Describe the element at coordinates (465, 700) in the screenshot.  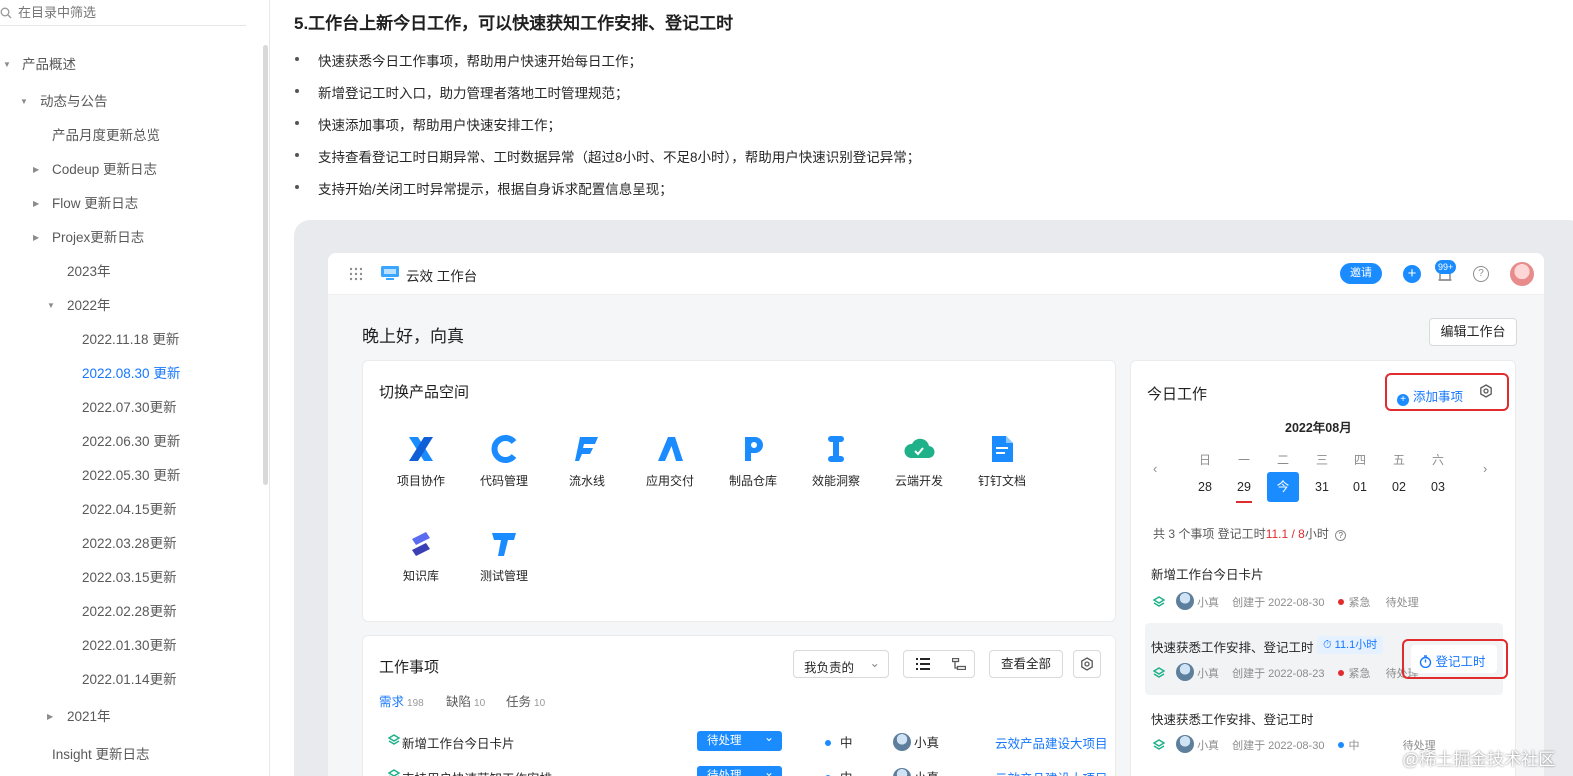
I see `tab-bugs: 缺陷 10` at that location.